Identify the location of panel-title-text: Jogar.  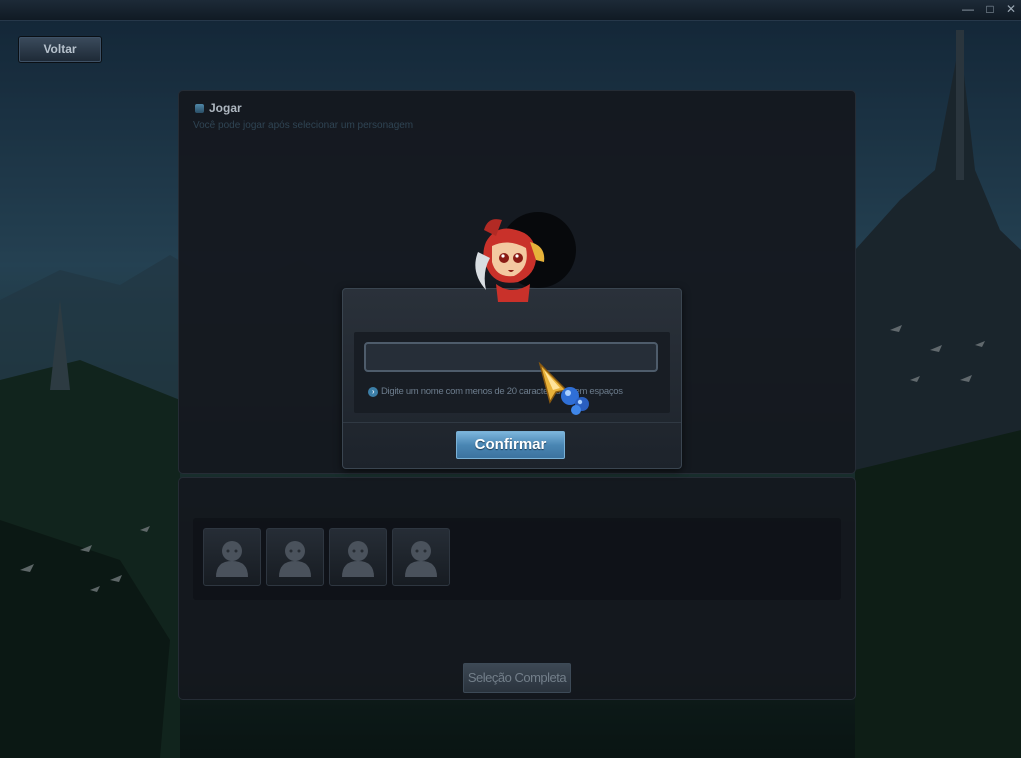
(225, 108).